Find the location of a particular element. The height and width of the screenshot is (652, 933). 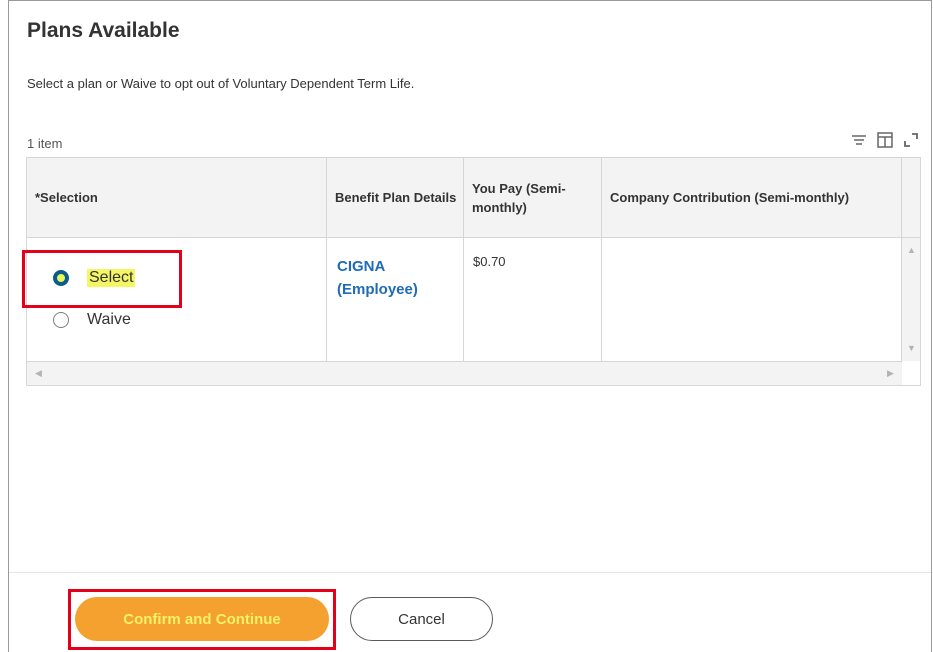

cancel-button: Cancel is located at coordinates (421, 619).